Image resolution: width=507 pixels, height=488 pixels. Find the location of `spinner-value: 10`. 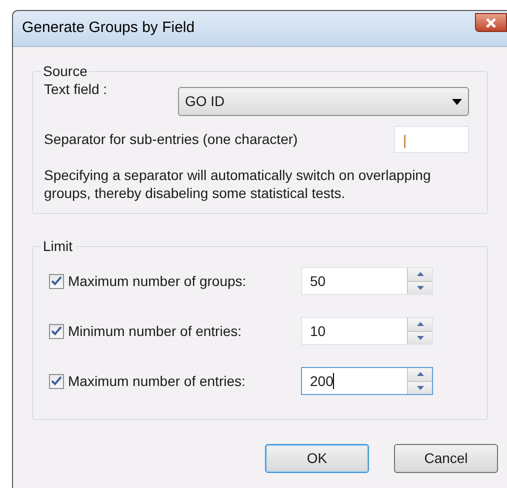

spinner-value: 10 is located at coordinates (318, 331).